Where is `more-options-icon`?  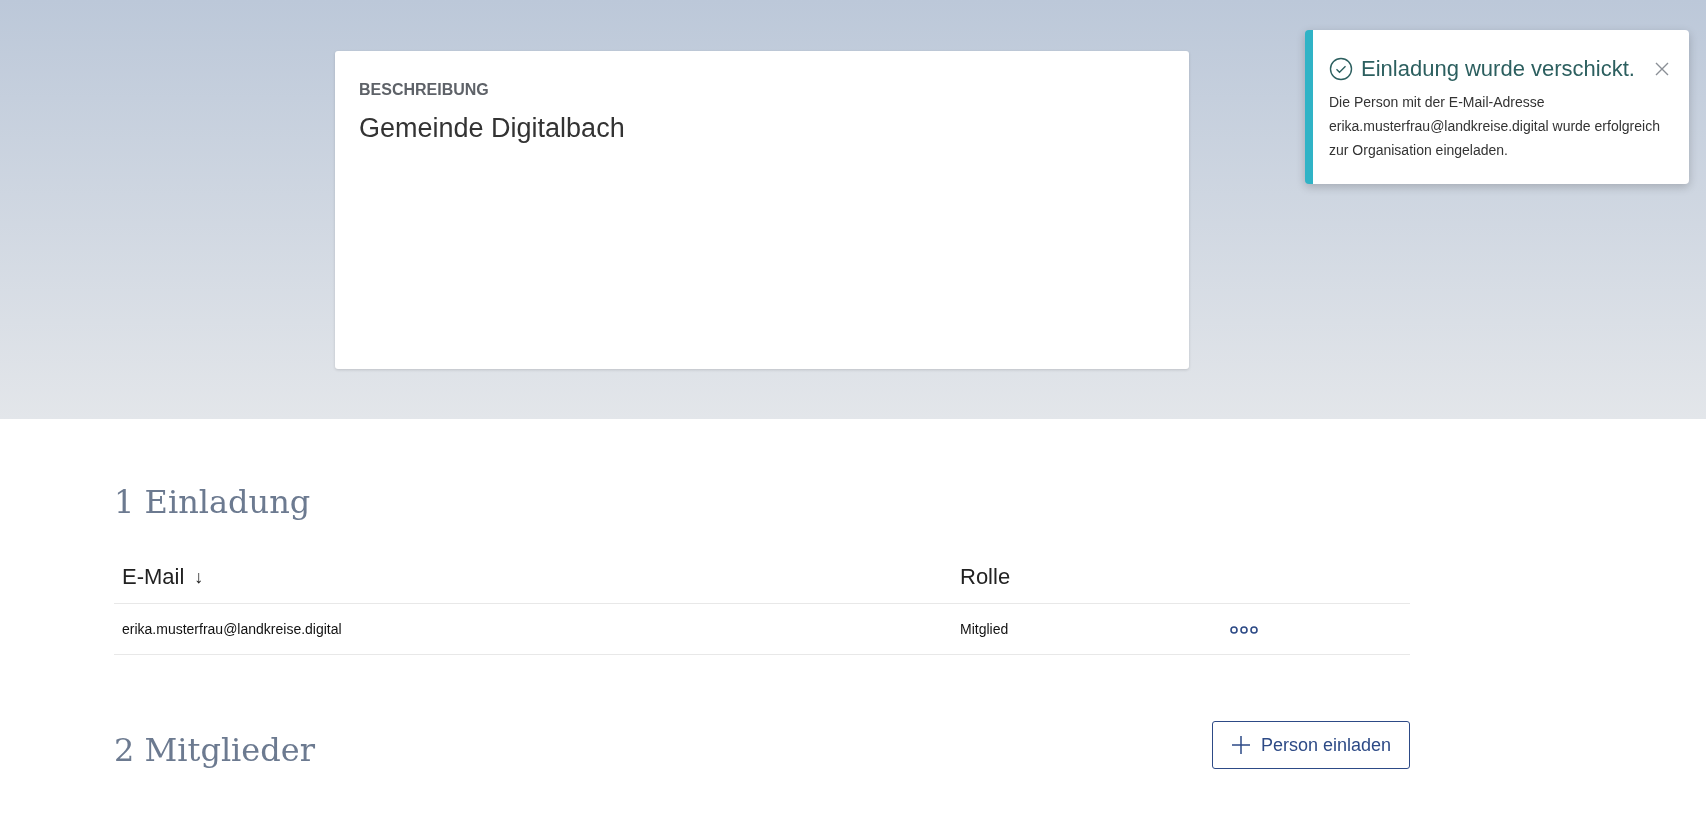 more-options-icon is located at coordinates (1244, 630).